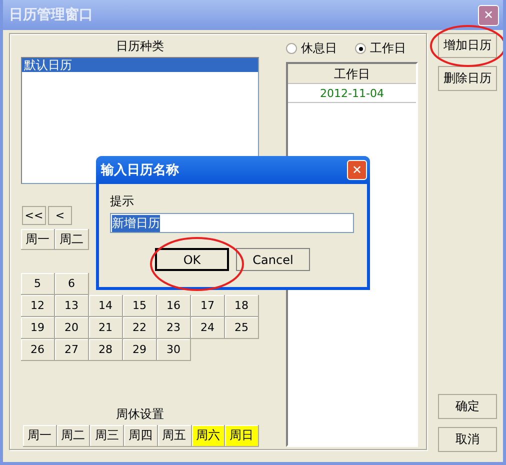  What do you see at coordinates (232, 223) in the screenshot?
I see `name-input-field: 新增日历` at bounding box center [232, 223].